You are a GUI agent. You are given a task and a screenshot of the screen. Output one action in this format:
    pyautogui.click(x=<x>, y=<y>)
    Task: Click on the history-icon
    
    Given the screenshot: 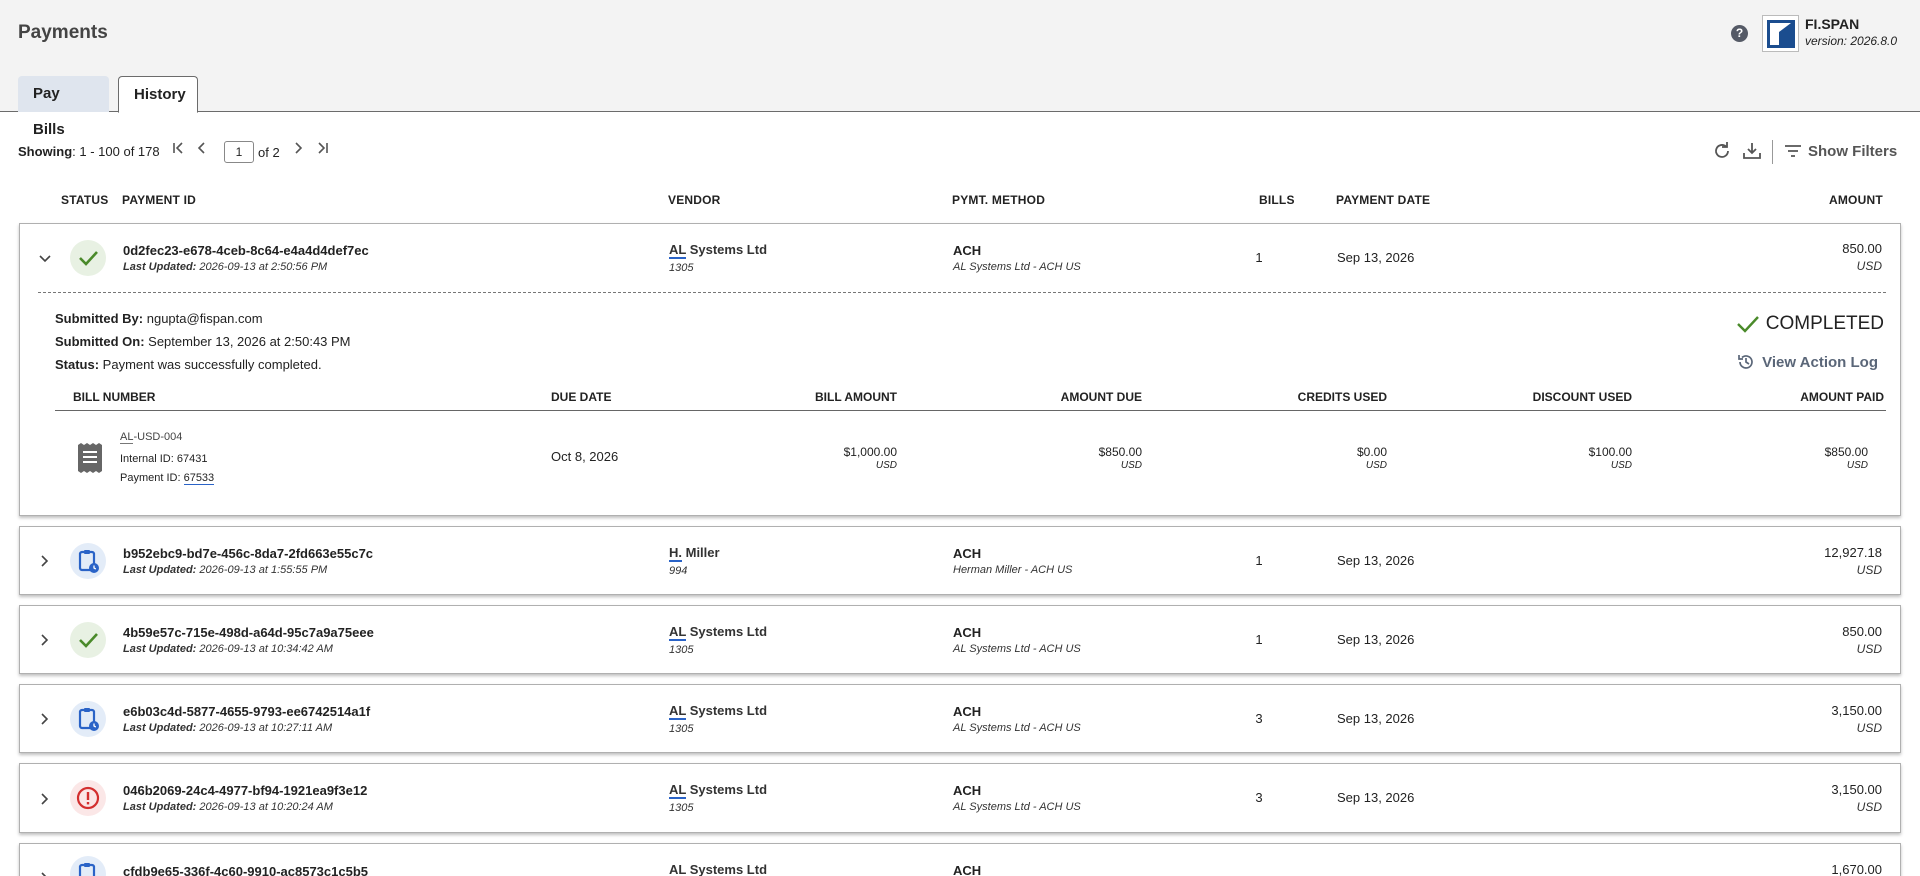 What is the action you would take?
    pyautogui.click(x=1745, y=362)
    